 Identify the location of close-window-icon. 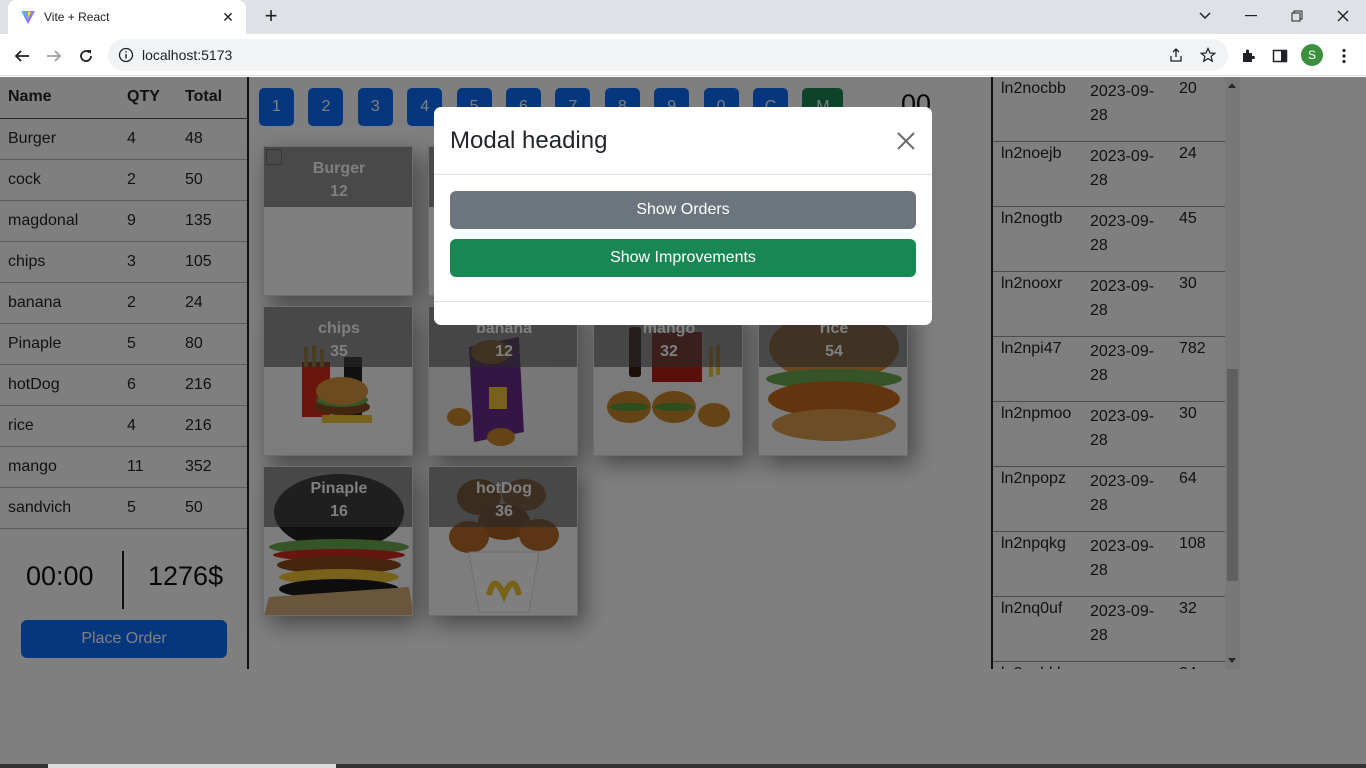
(1343, 16).